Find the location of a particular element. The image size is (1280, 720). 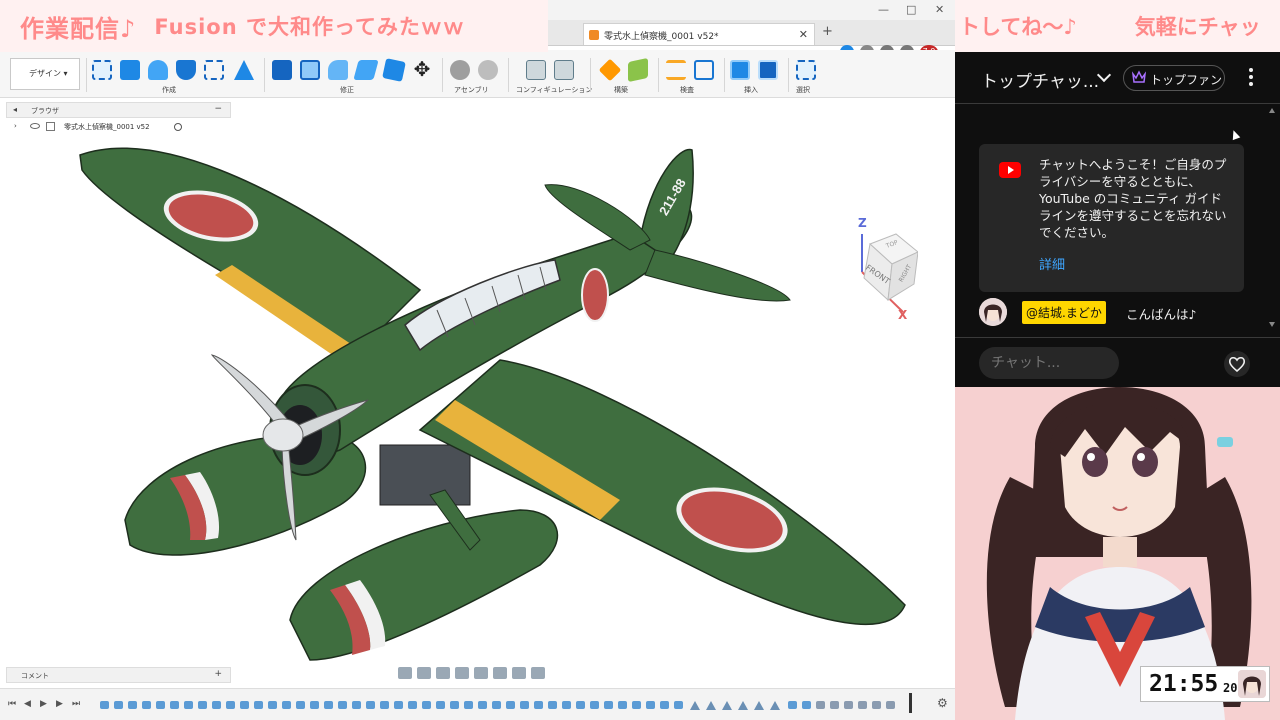

grid-settings-icon is located at coordinates (519, 673).